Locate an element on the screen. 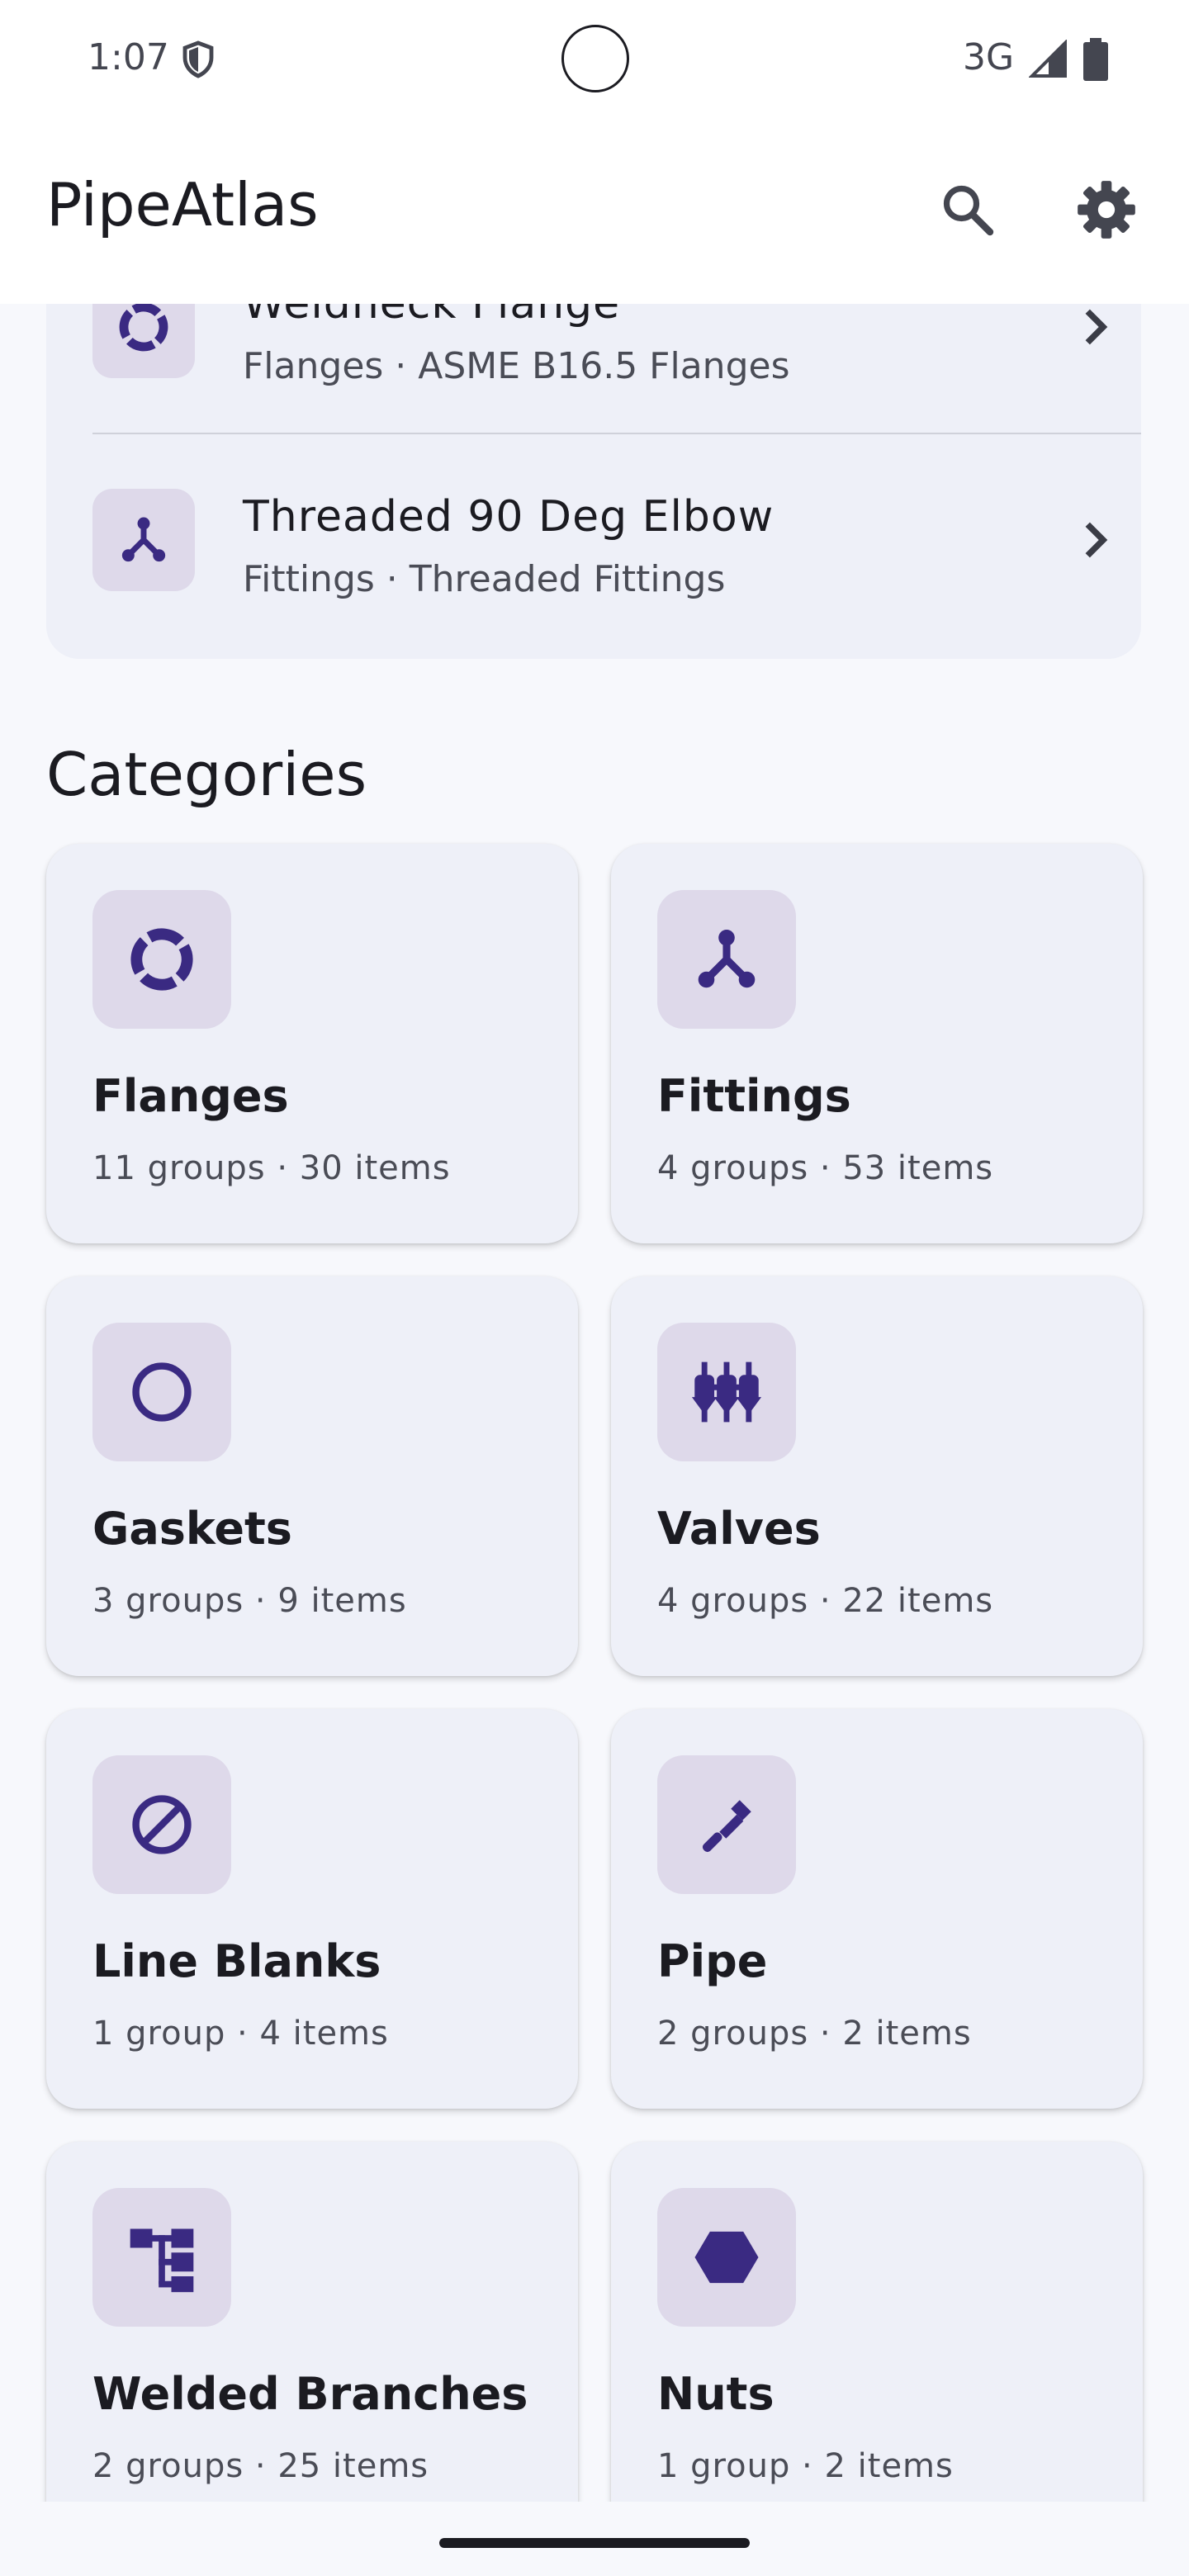 This screenshot has height=2576, width=1189. category-card-welded-branches: Welded Branches 2 groups · 25 items is located at coordinates (312, 2322).